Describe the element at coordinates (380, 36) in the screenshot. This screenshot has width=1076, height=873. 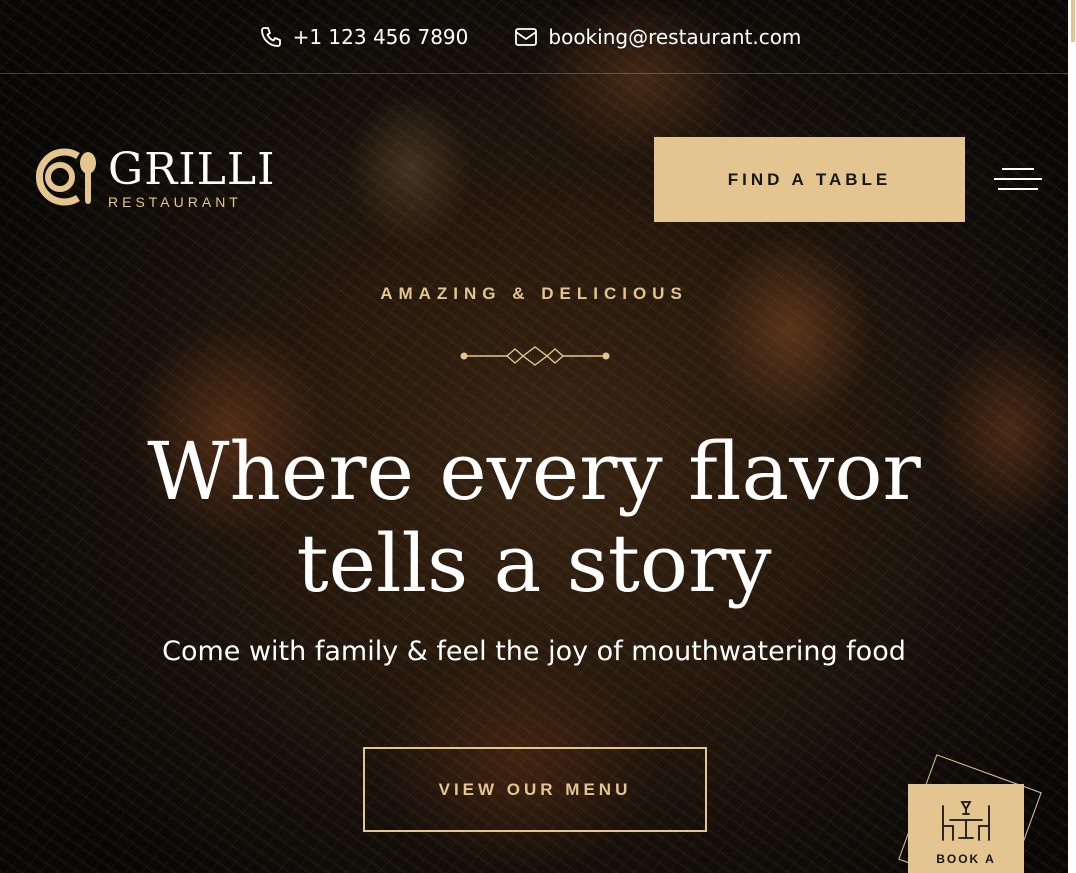
I see `phone-number: +1 123 456 7890` at that location.